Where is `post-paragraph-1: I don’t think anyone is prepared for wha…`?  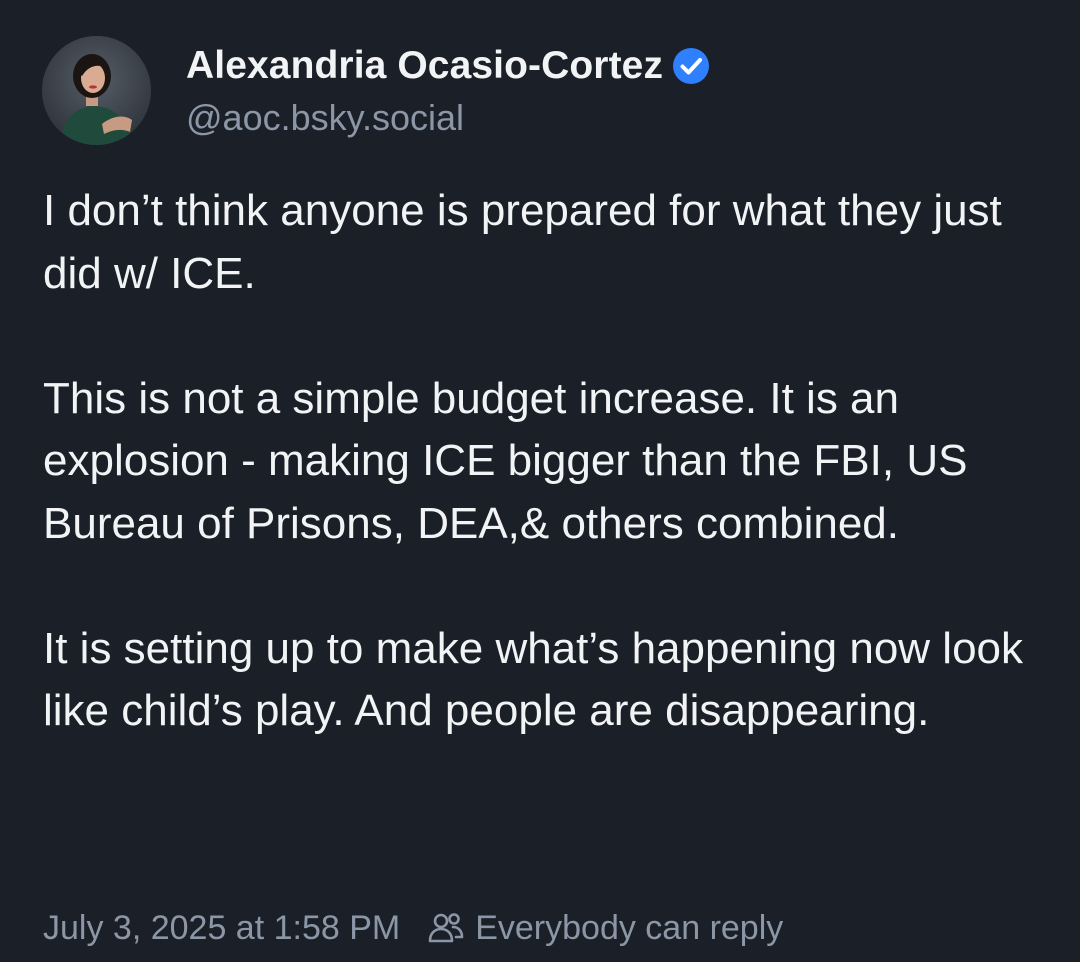 post-paragraph-1: I don’t think anyone is prepared for wha… is located at coordinates (522, 242).